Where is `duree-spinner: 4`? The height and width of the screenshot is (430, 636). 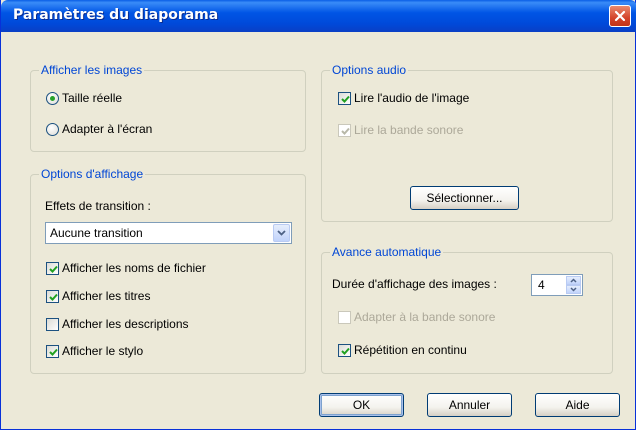
duree-spinner: 4 is located at coordinates (557, 285).